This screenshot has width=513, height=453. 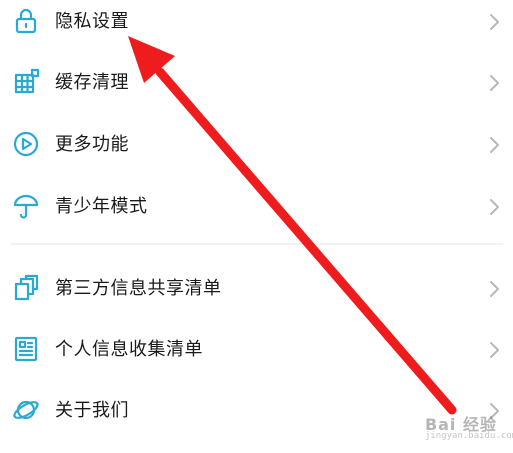 I want to click on copy-stack-icon, so click(x=26, y=288).